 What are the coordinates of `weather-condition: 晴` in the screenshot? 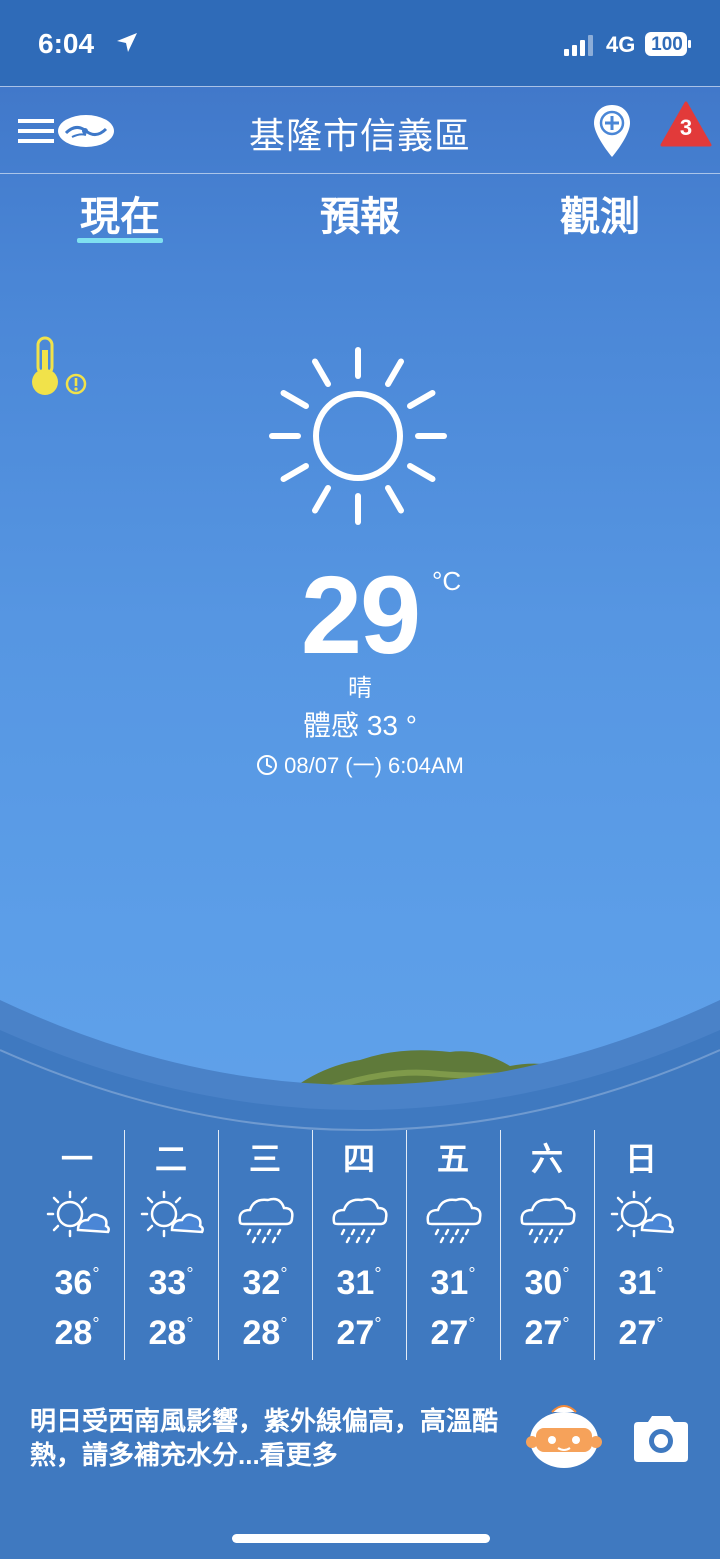 It's located at (360, 688).